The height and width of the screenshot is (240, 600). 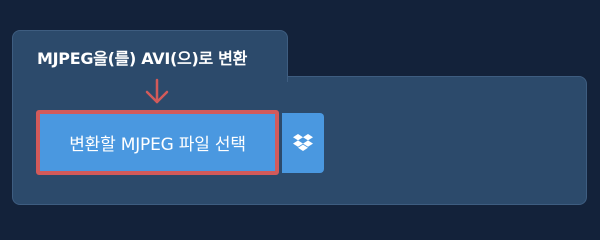 What do you see at coordinates (157, 145) in the screenshot?
I see `choose-file-label: 변환할 MJPEG 파일 선택` at bounding box center [157, 145].